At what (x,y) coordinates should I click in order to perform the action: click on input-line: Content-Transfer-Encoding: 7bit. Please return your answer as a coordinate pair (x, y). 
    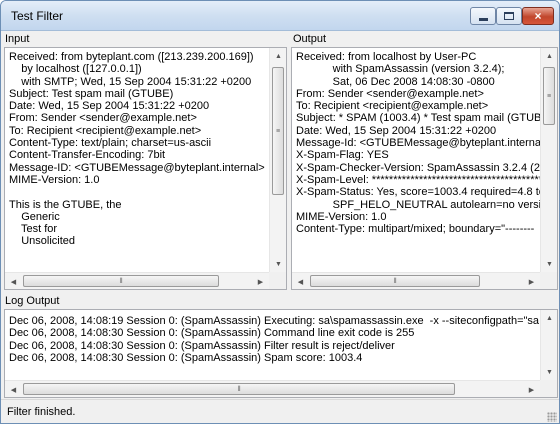
    Looking at the image, I should click on (87, 155).